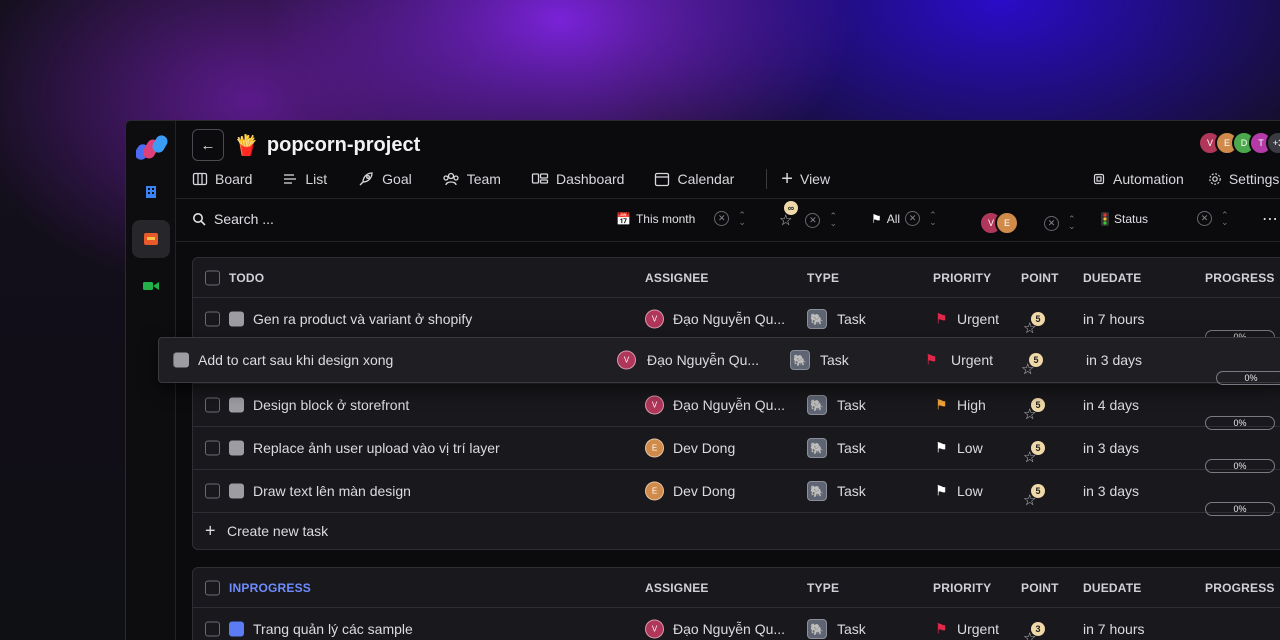  I want to click on settings-button: Settings, so click(1243, 179).